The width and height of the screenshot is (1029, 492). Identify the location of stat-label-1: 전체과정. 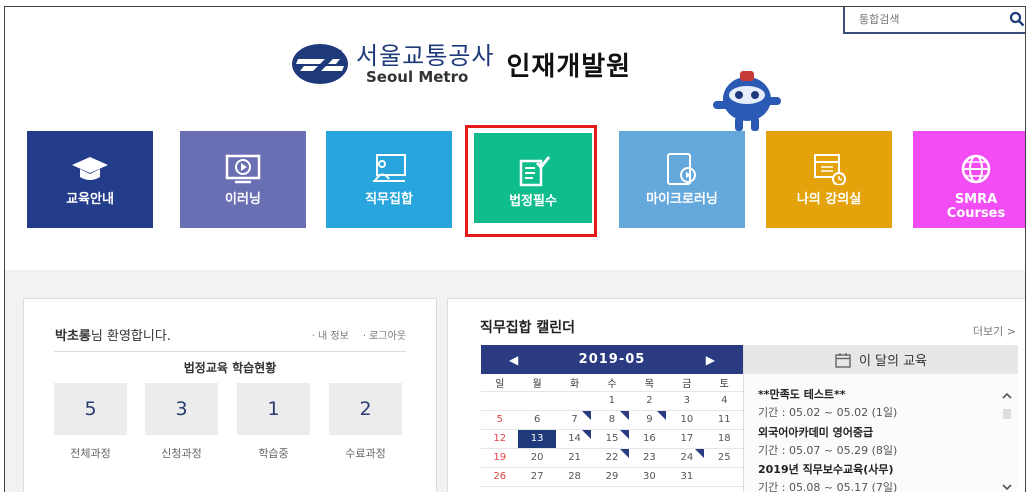
(90, 453).